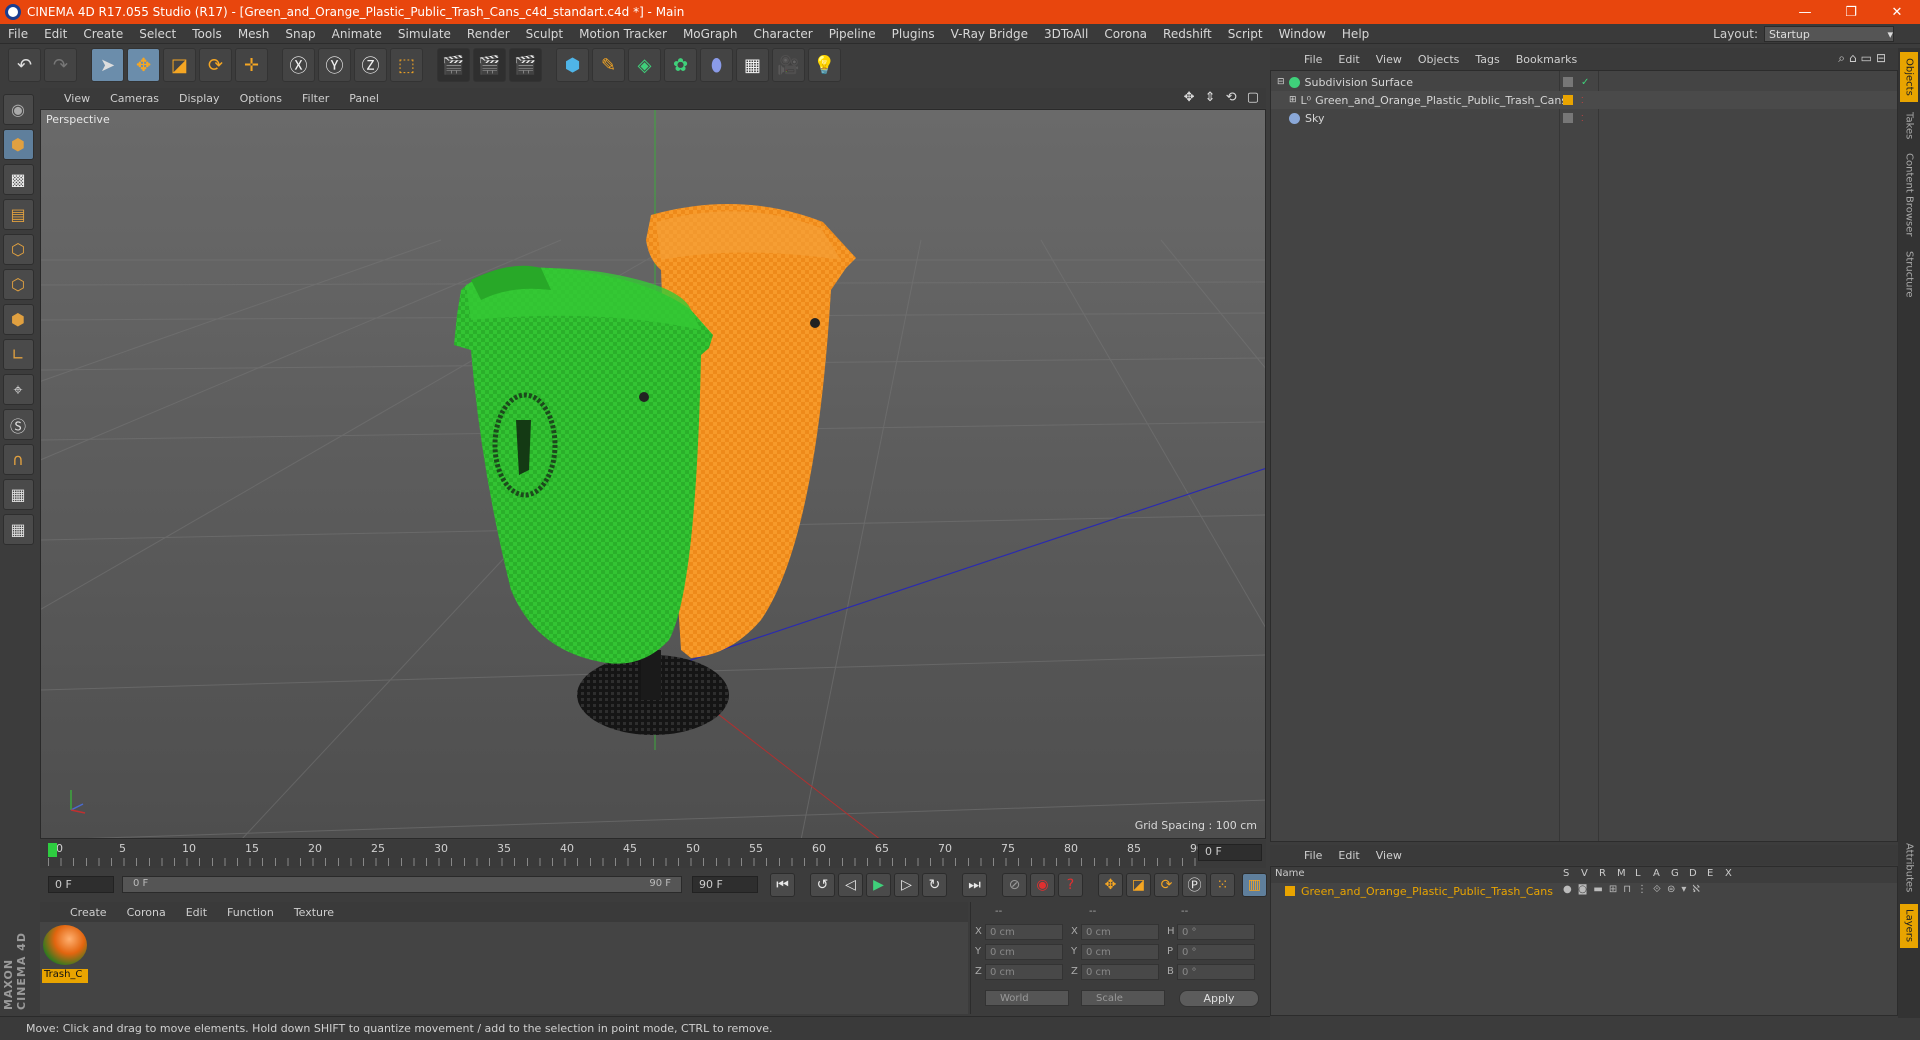 The height and width of the screenshot is (1040, 1920). I want to click on key-position-button: ✥, so click(1110, 885).